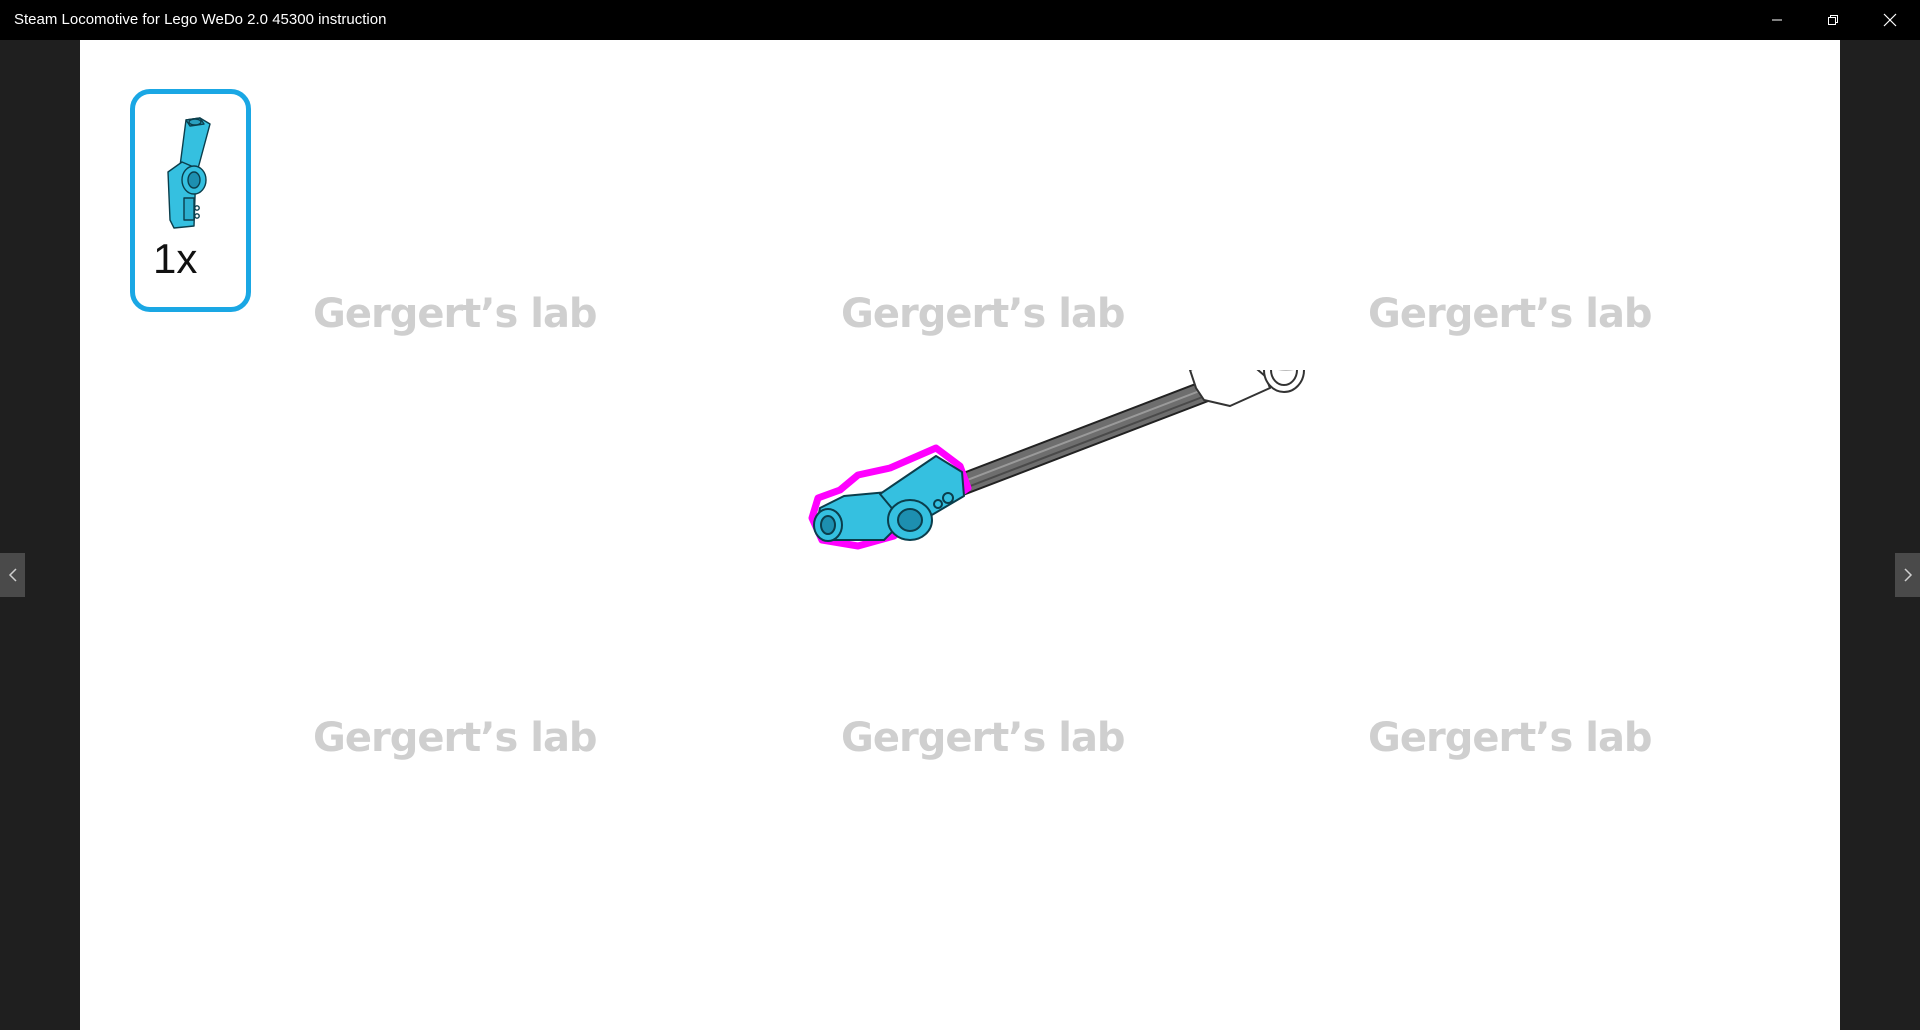 The image size is (1920, 1030). What do you see at coordinates (1247, 388) in the screenshot?
I see `white-connector-part` at bounding box center [1247, 388].